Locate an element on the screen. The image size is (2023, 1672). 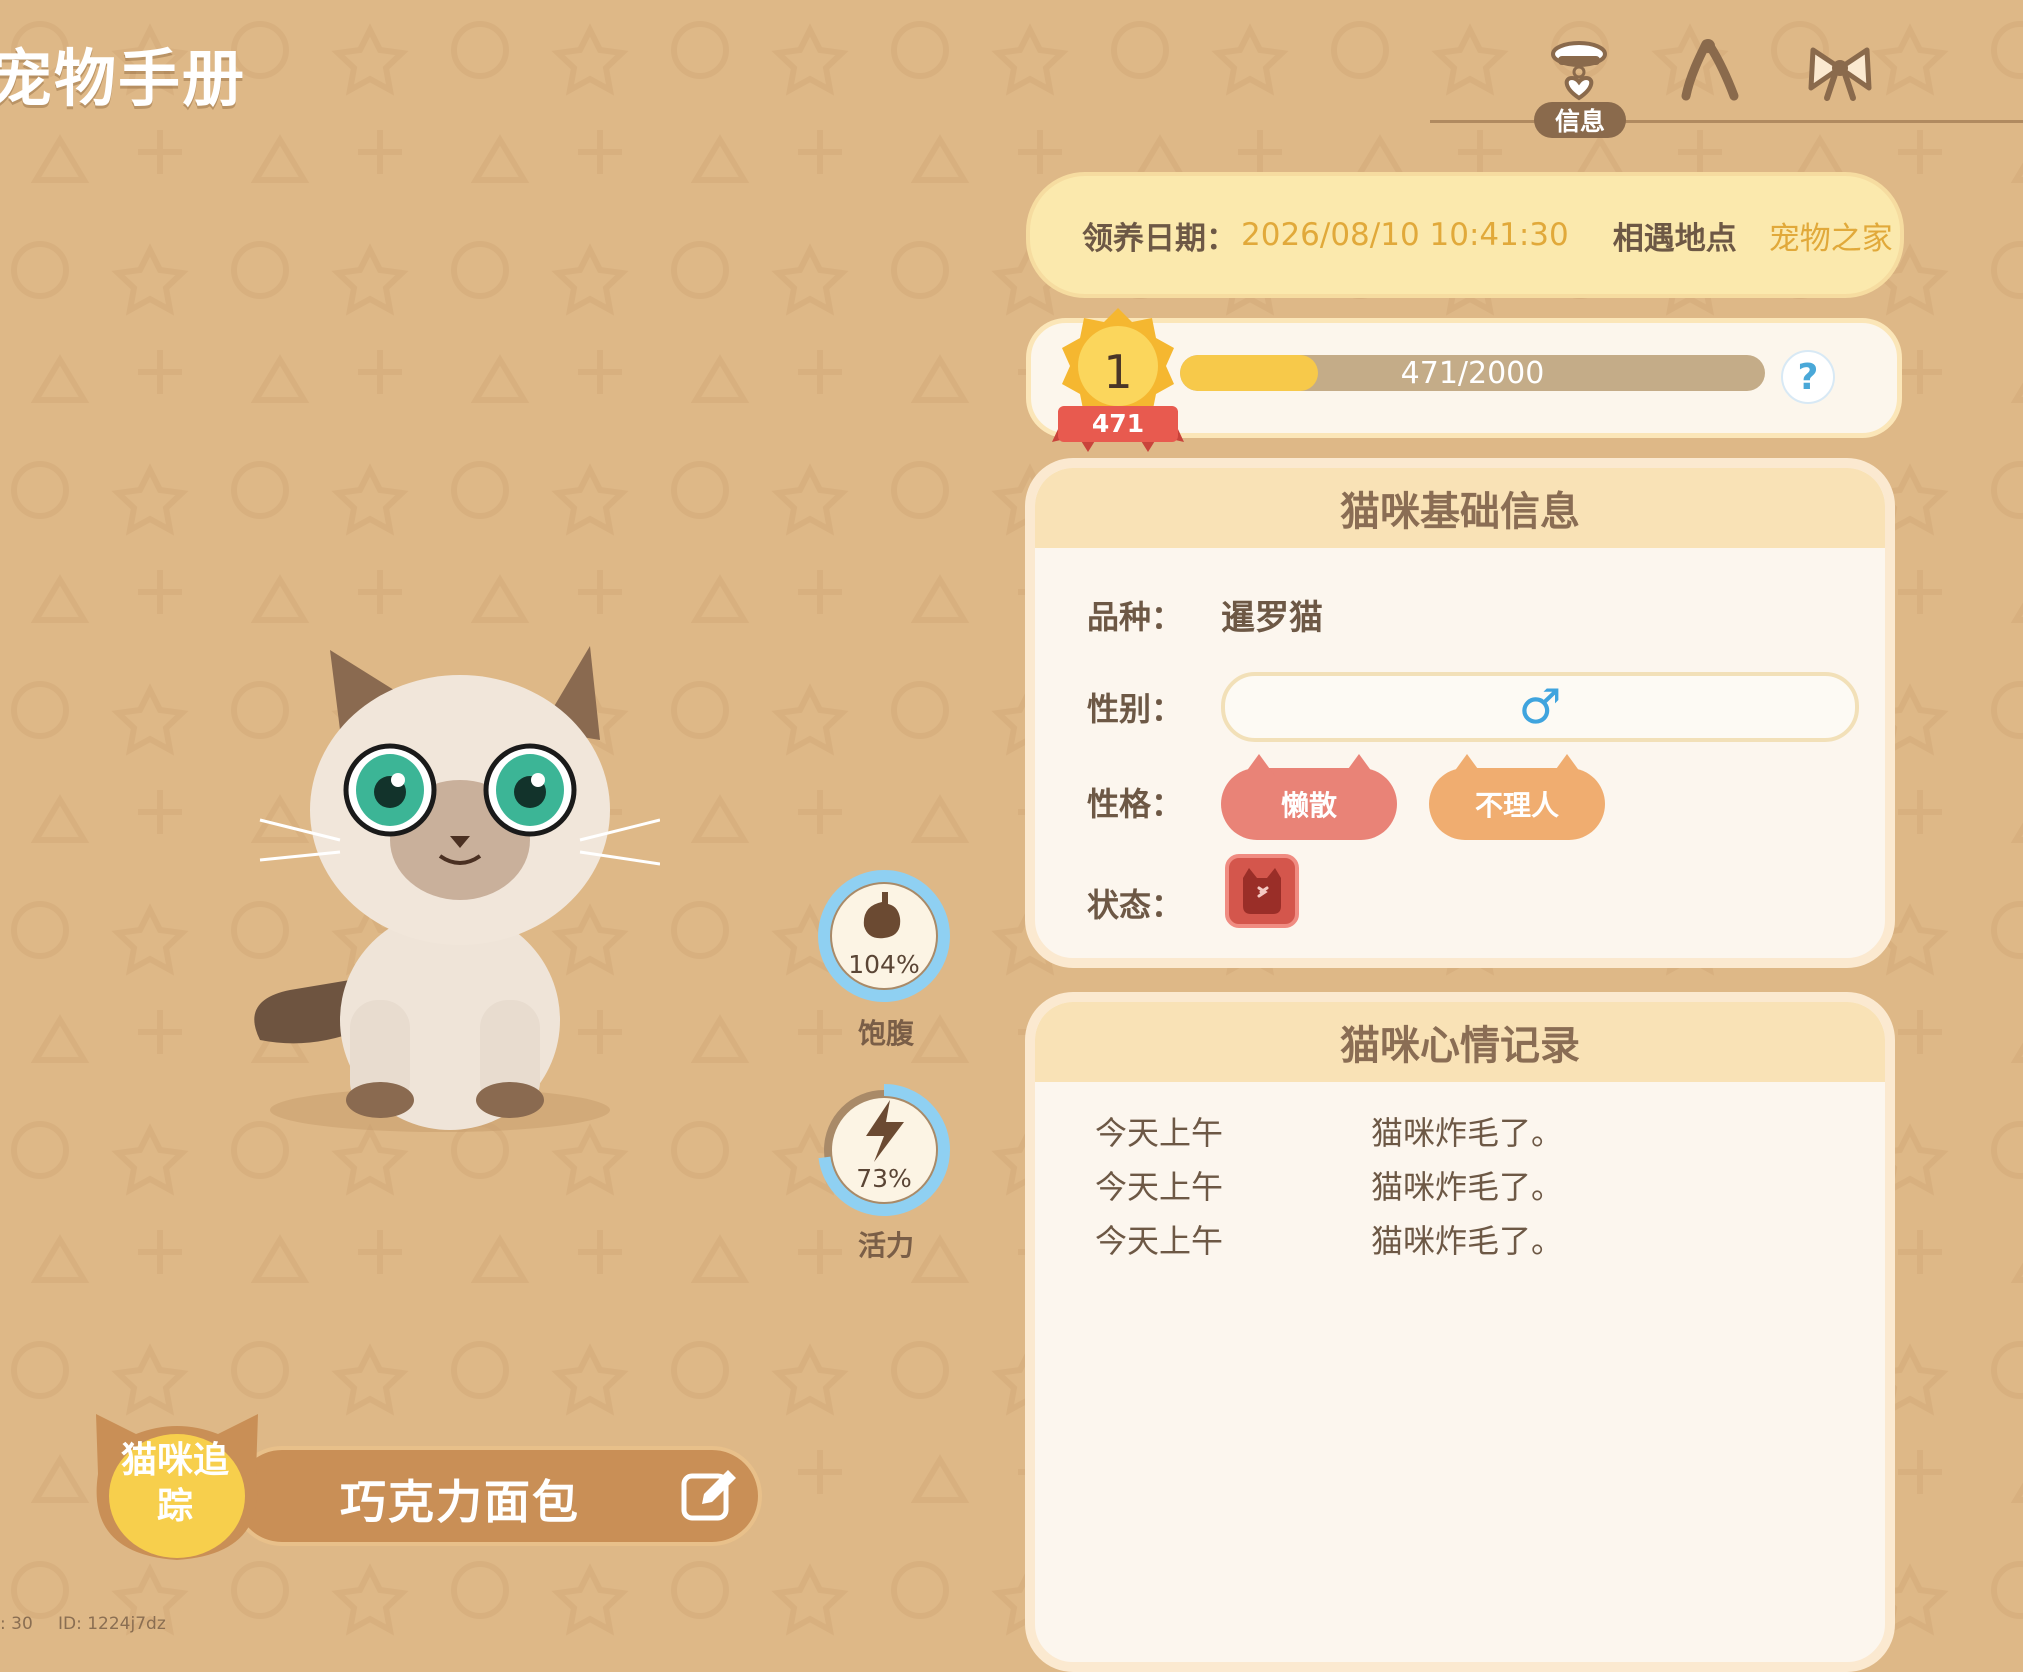
angry-cat-icon is located at coordinates (1262, 891).